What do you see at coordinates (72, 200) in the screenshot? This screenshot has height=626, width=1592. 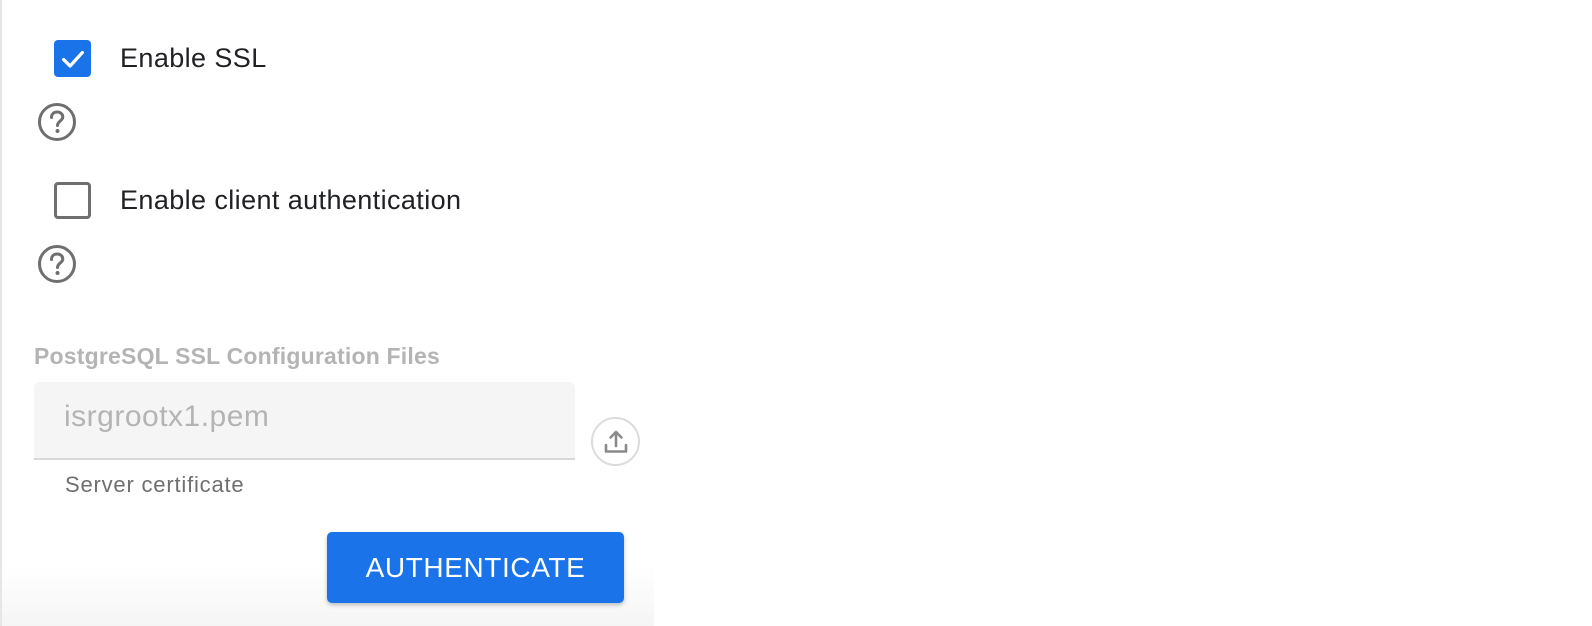 I see `enable-client-auth-checkbox` at bounding box center [72, 200].